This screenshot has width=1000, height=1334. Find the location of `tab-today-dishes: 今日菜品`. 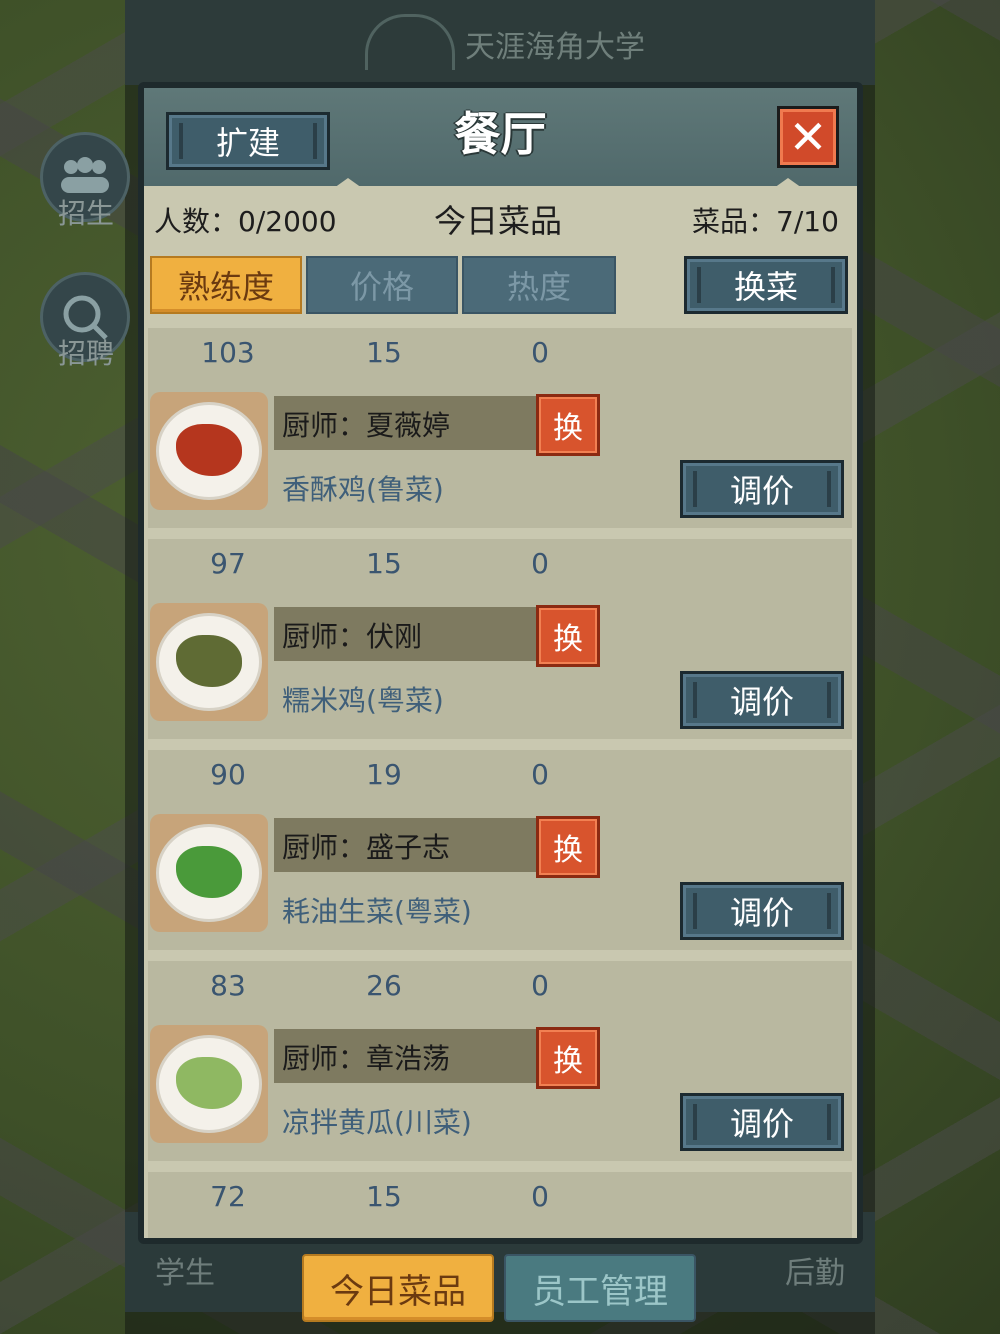

tab-today-dishes: 今日菜品 is located at coordinates (398, 1288).